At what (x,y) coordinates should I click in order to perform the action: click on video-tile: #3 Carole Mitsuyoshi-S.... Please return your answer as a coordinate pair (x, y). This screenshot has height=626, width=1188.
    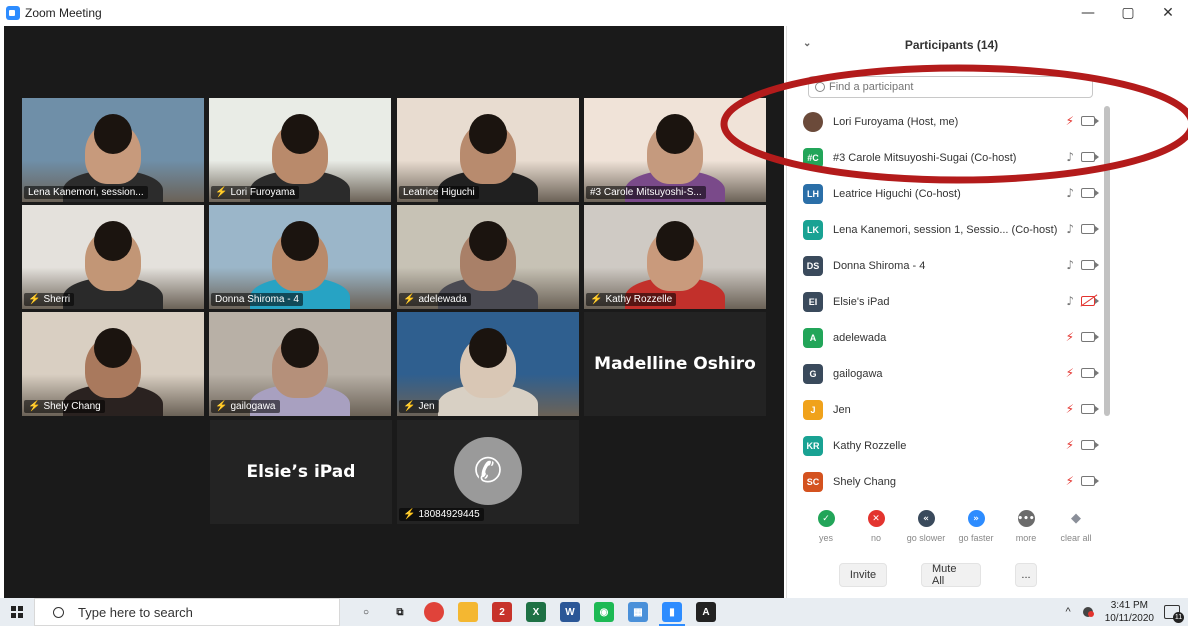
    Looking at the image, I should click on (675, 150).